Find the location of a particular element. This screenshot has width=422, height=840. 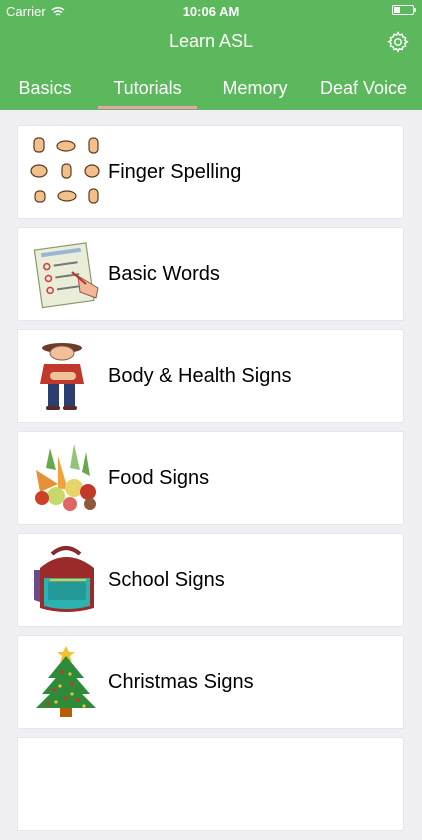

tab-label: Tutorials is located at coordinates (147, 88).